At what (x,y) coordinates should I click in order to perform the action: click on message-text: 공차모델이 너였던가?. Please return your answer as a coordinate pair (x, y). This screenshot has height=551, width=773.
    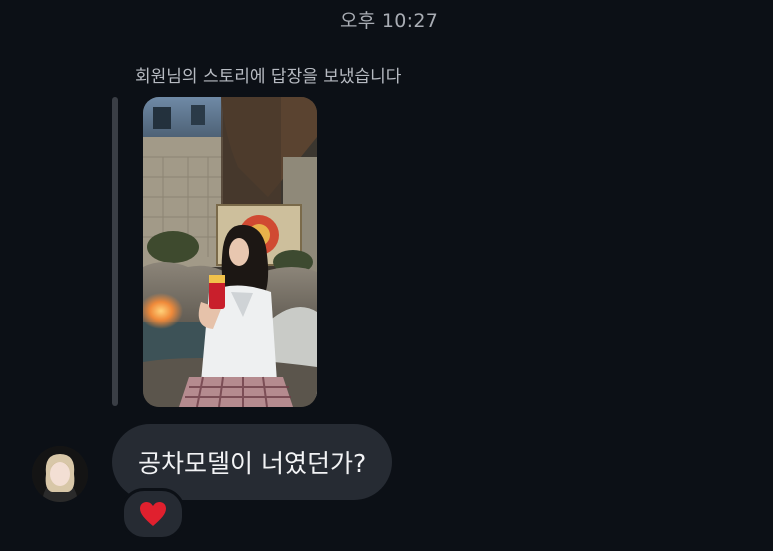
    Looking at the image, I should click on (252, 463).